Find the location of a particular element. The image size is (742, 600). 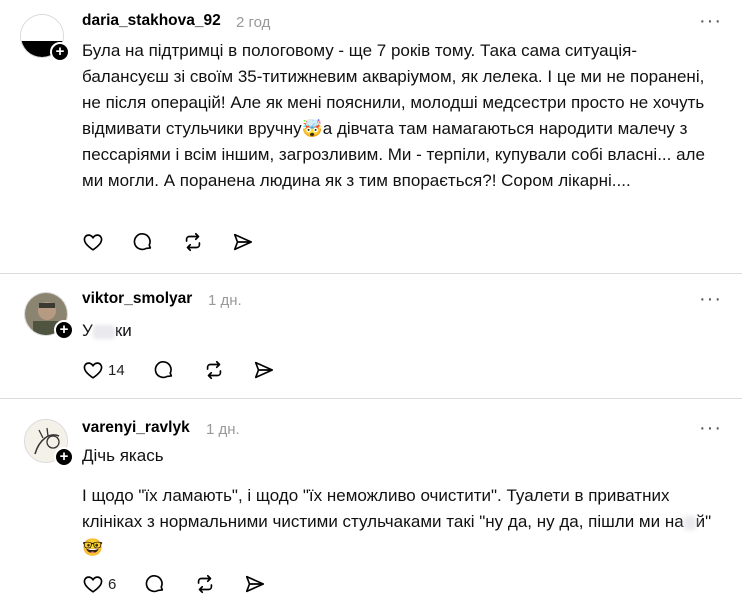

like-button: 14 is located at coordinates (103, 370).